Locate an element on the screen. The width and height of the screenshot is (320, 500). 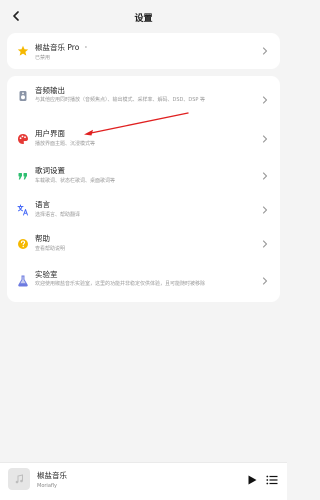
flask-icon is located at coordinates (23, 281).